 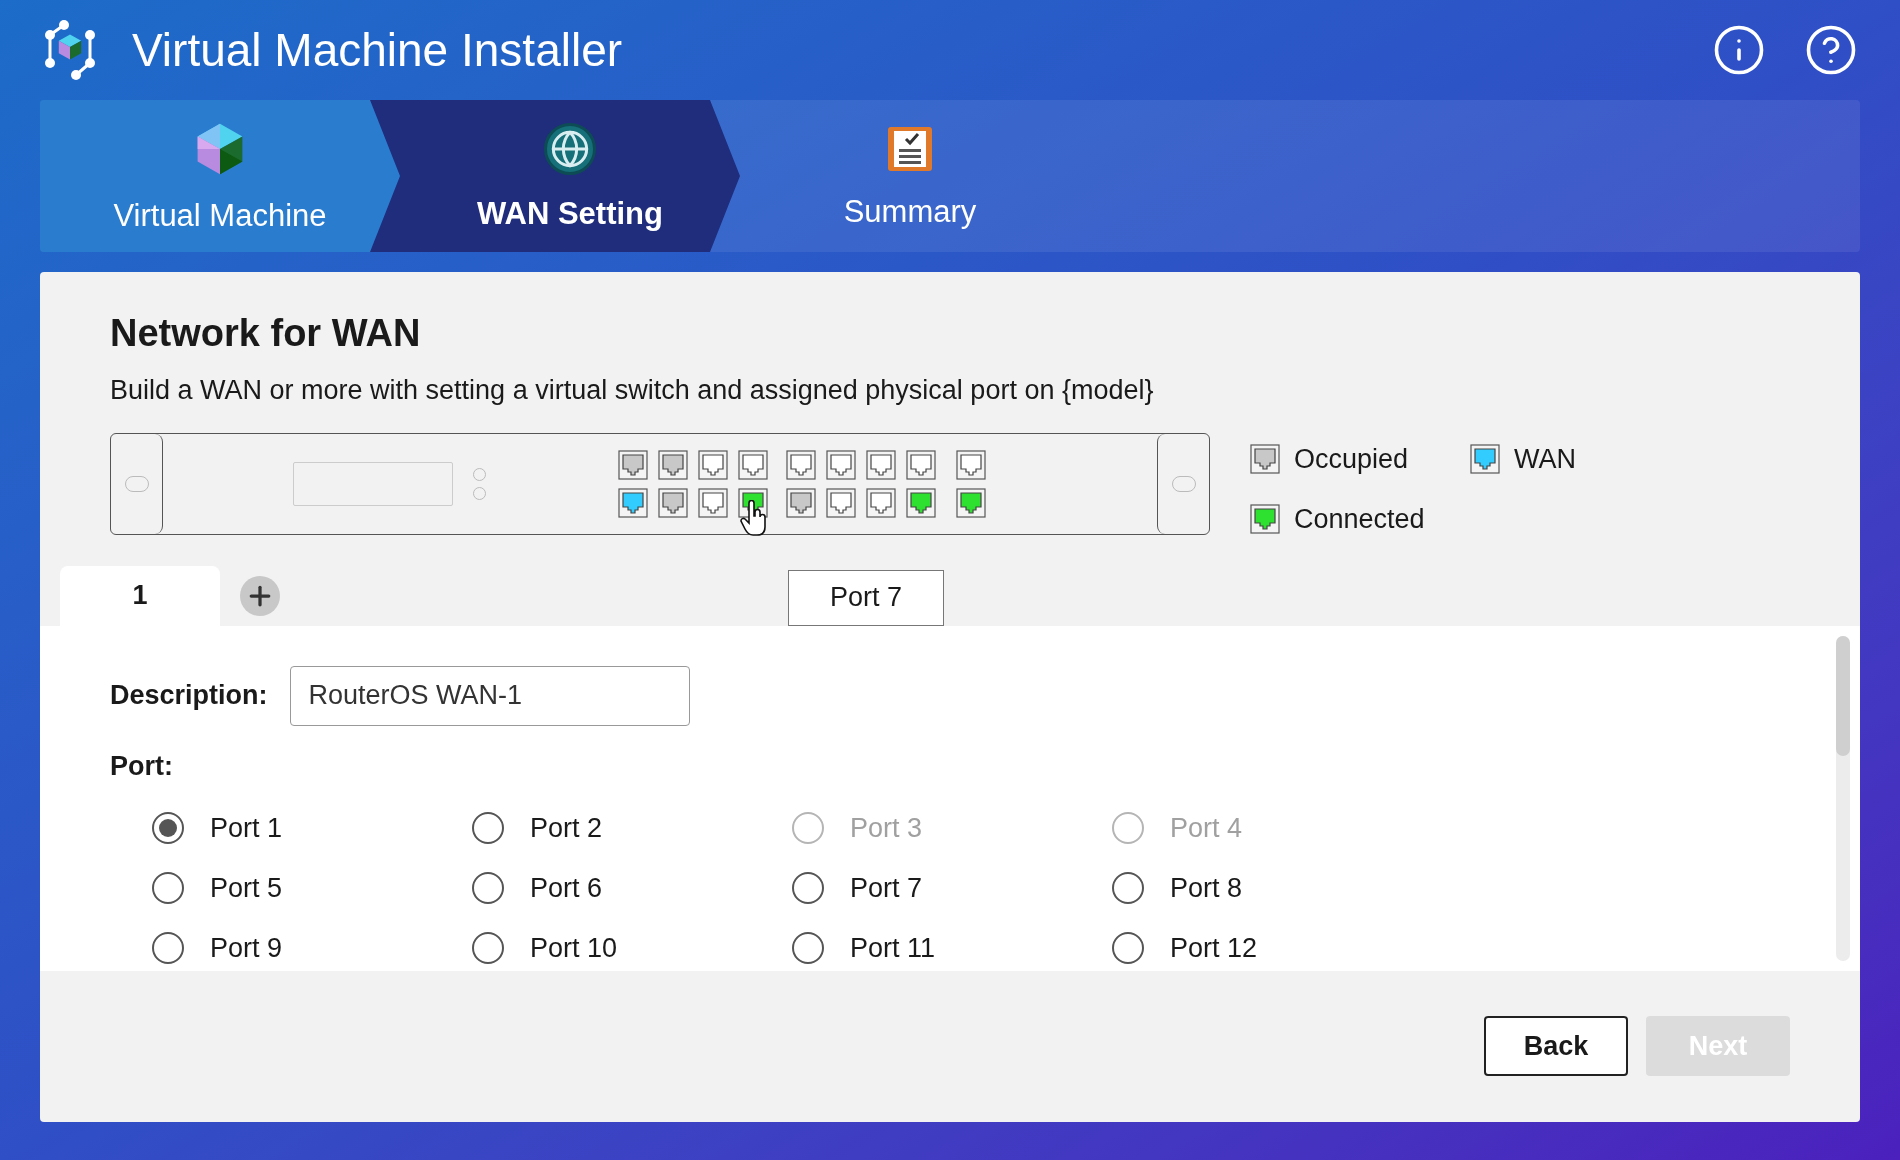 I want to click on port-radio: Port 11, so click(x=952, y=948).